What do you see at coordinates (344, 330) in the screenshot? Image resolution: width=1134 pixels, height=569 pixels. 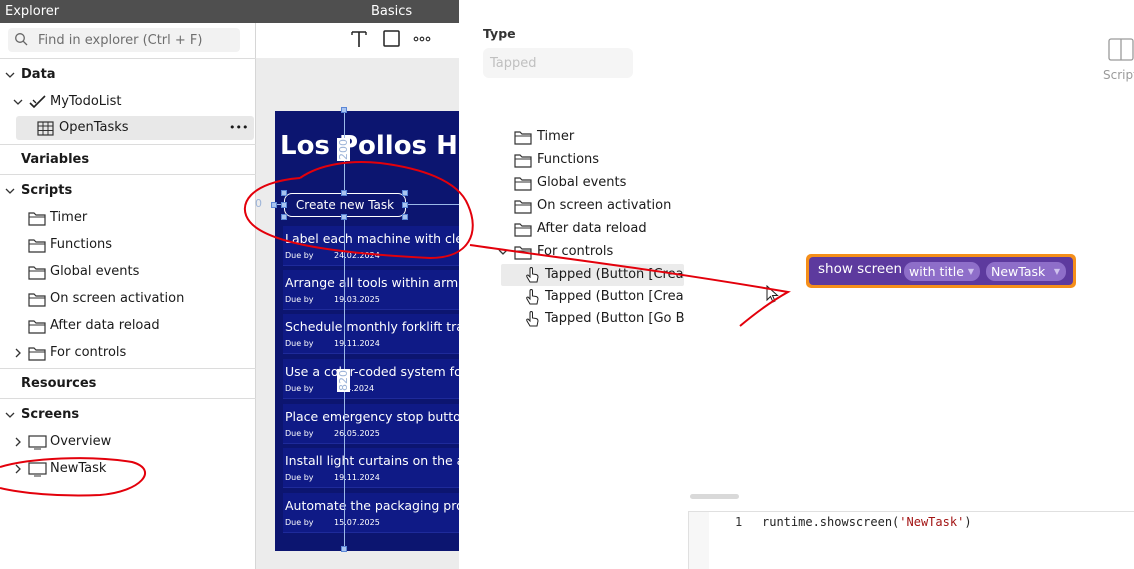 I see `alignment-guide` at bounding box center [344, 330].